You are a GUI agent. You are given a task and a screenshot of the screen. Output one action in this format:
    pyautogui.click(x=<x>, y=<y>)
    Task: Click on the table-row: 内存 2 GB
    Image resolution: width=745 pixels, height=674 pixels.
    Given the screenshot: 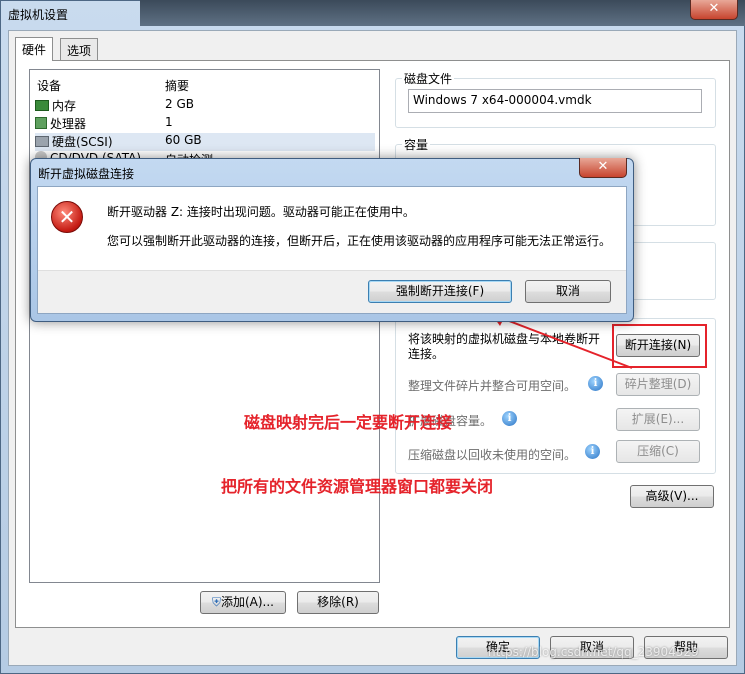 What is the action you would take?
    pyautogui.click(x=205, y=106)
    